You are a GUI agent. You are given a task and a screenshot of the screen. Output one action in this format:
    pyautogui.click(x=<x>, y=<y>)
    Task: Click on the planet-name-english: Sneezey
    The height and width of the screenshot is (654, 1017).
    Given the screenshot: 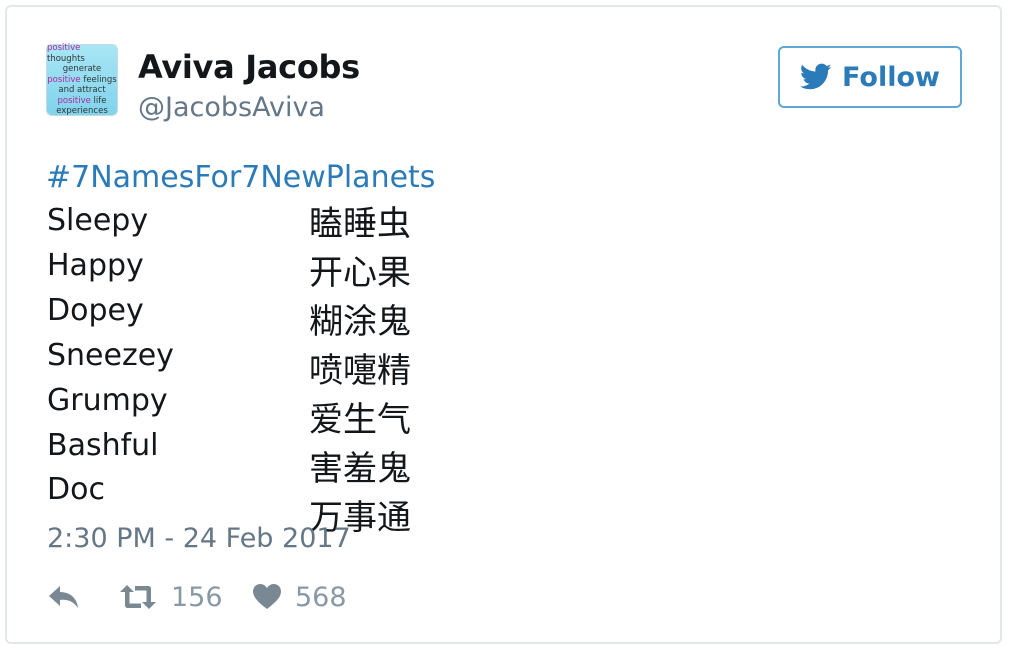 What is the action you would take?
    pyautogui.click(x=110, y=355)
    